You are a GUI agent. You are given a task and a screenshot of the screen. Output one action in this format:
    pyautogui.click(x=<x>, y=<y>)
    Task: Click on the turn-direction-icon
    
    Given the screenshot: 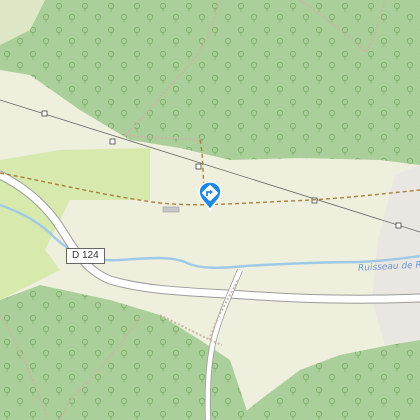 What is the action you would take?
    pyautogui.click(x=210, y=196)
    